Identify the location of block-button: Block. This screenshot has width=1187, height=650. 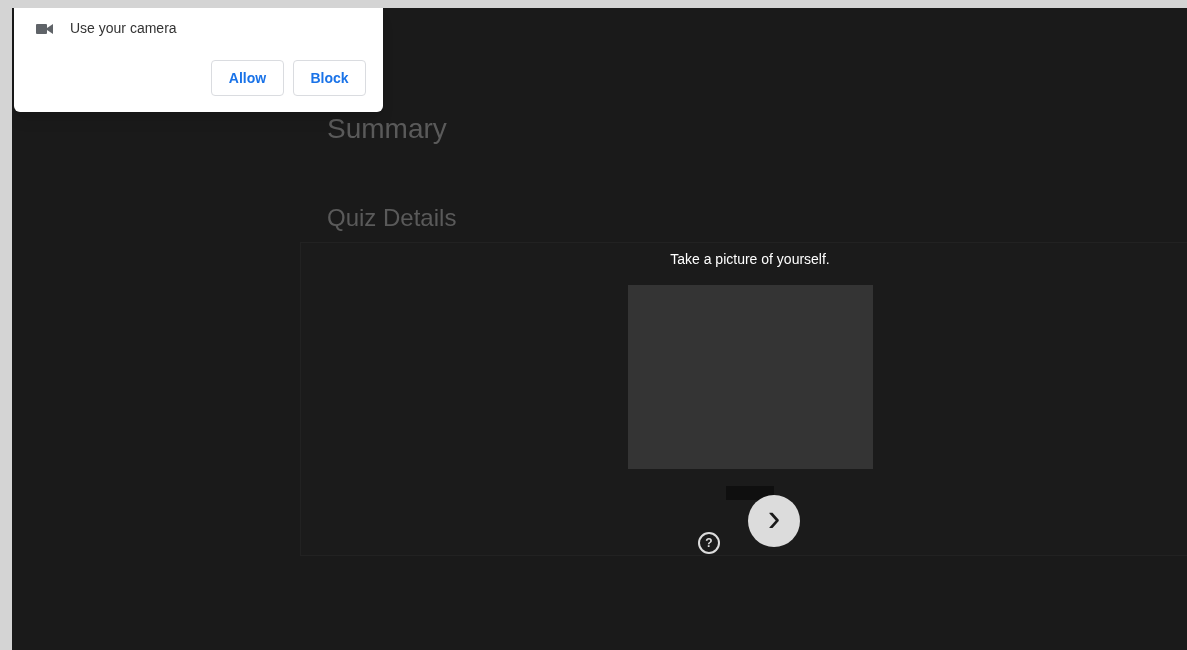
(329, 78).